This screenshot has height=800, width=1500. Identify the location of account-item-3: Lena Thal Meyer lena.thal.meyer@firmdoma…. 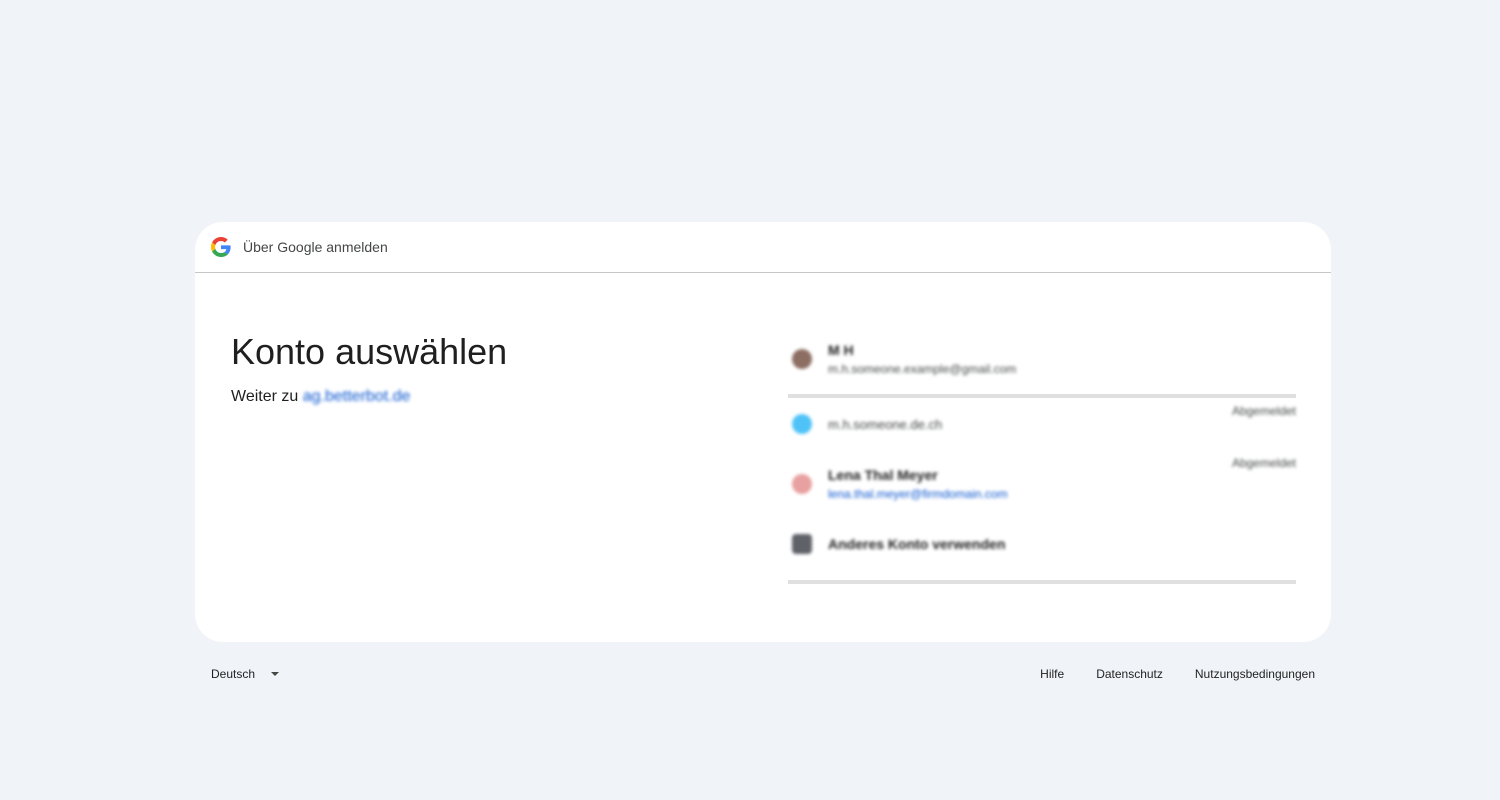
(1042, 484).